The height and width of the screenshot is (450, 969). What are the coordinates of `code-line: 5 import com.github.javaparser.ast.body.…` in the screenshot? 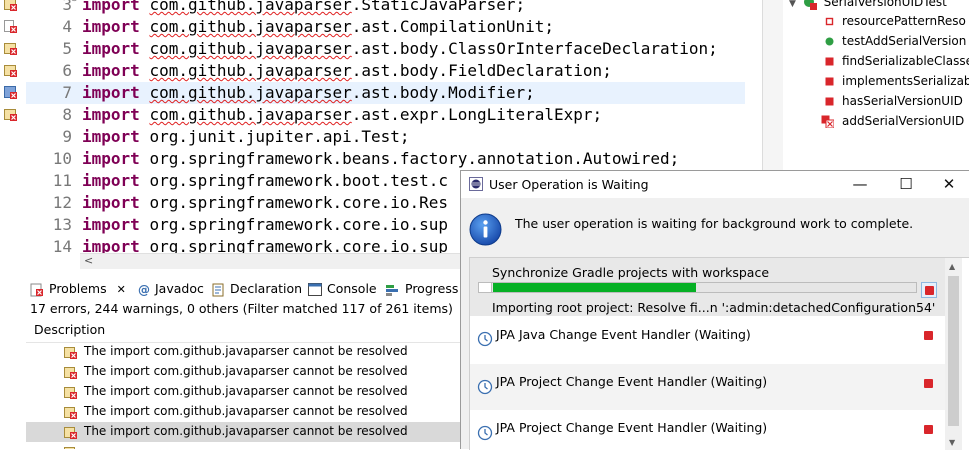 It's located at (381, 49).